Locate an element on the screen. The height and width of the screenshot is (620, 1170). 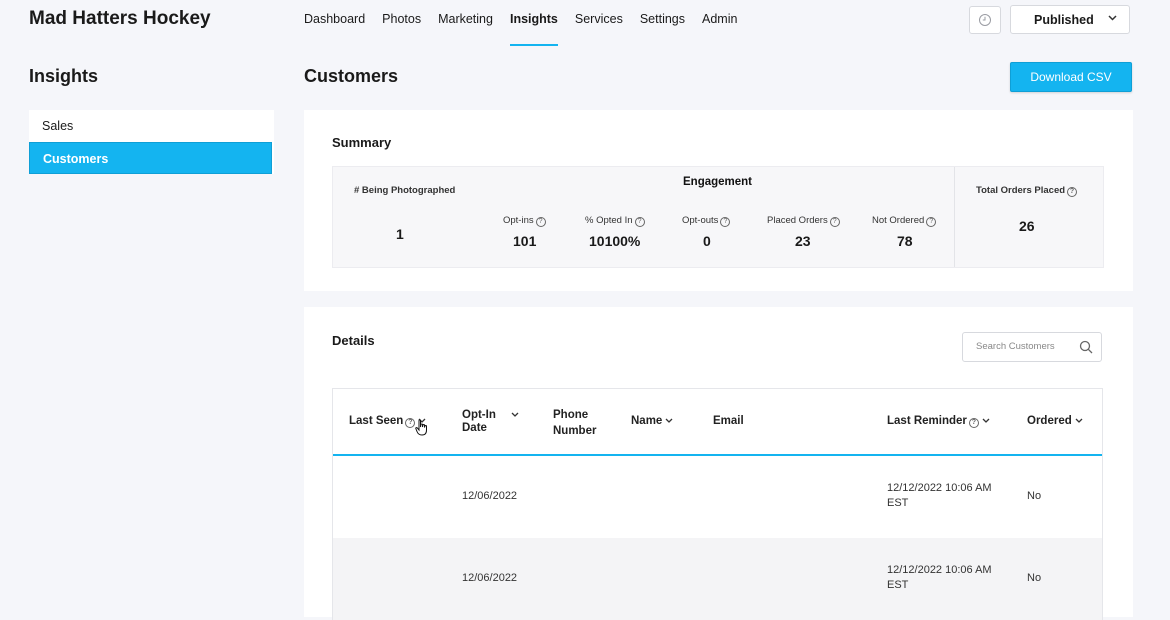
summary-title: Summary is located at coordinates (362, 142).